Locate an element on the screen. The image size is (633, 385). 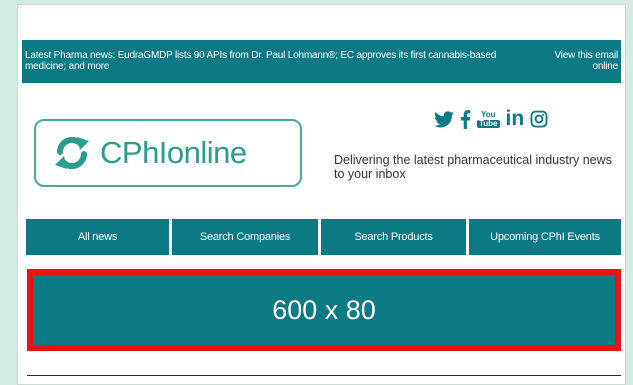
twitter-icon is located at coordinates (444, 119).